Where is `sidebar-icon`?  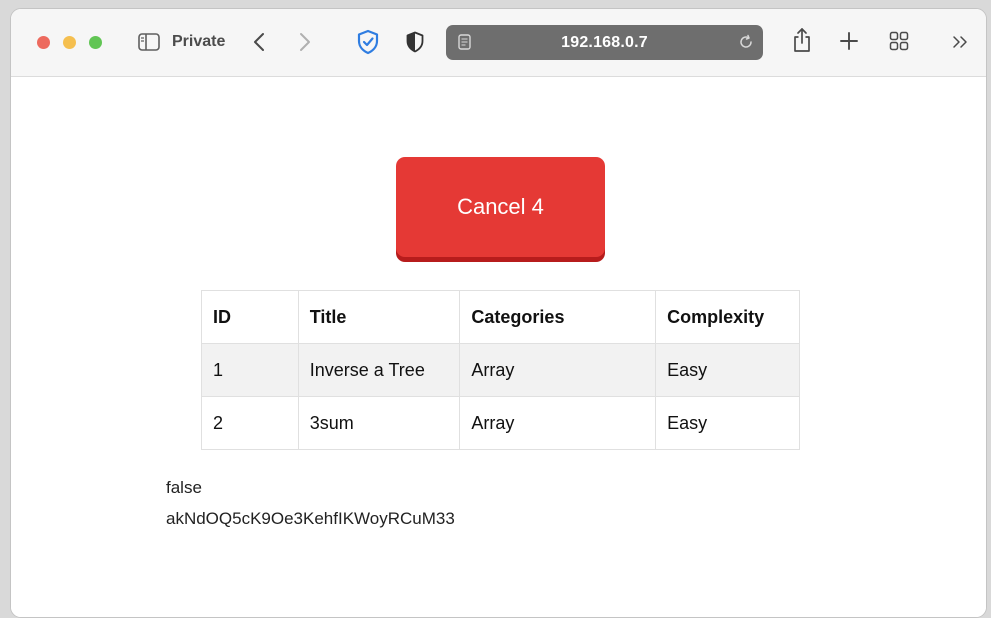
sidebar-icon is located at coordinates (149, 42).